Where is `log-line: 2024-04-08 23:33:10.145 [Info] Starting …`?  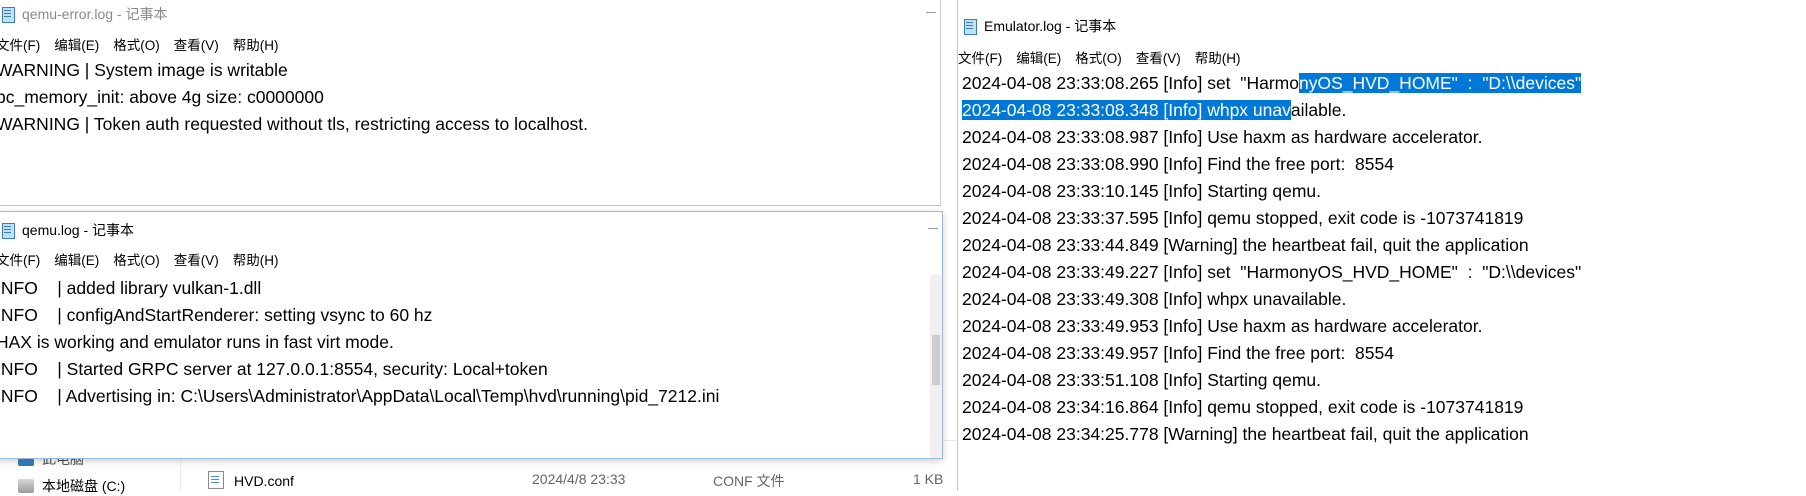
log-line: 2024-04-08 23:33:10.145 [Info] Starting … is located at coordinates (1142, 191).